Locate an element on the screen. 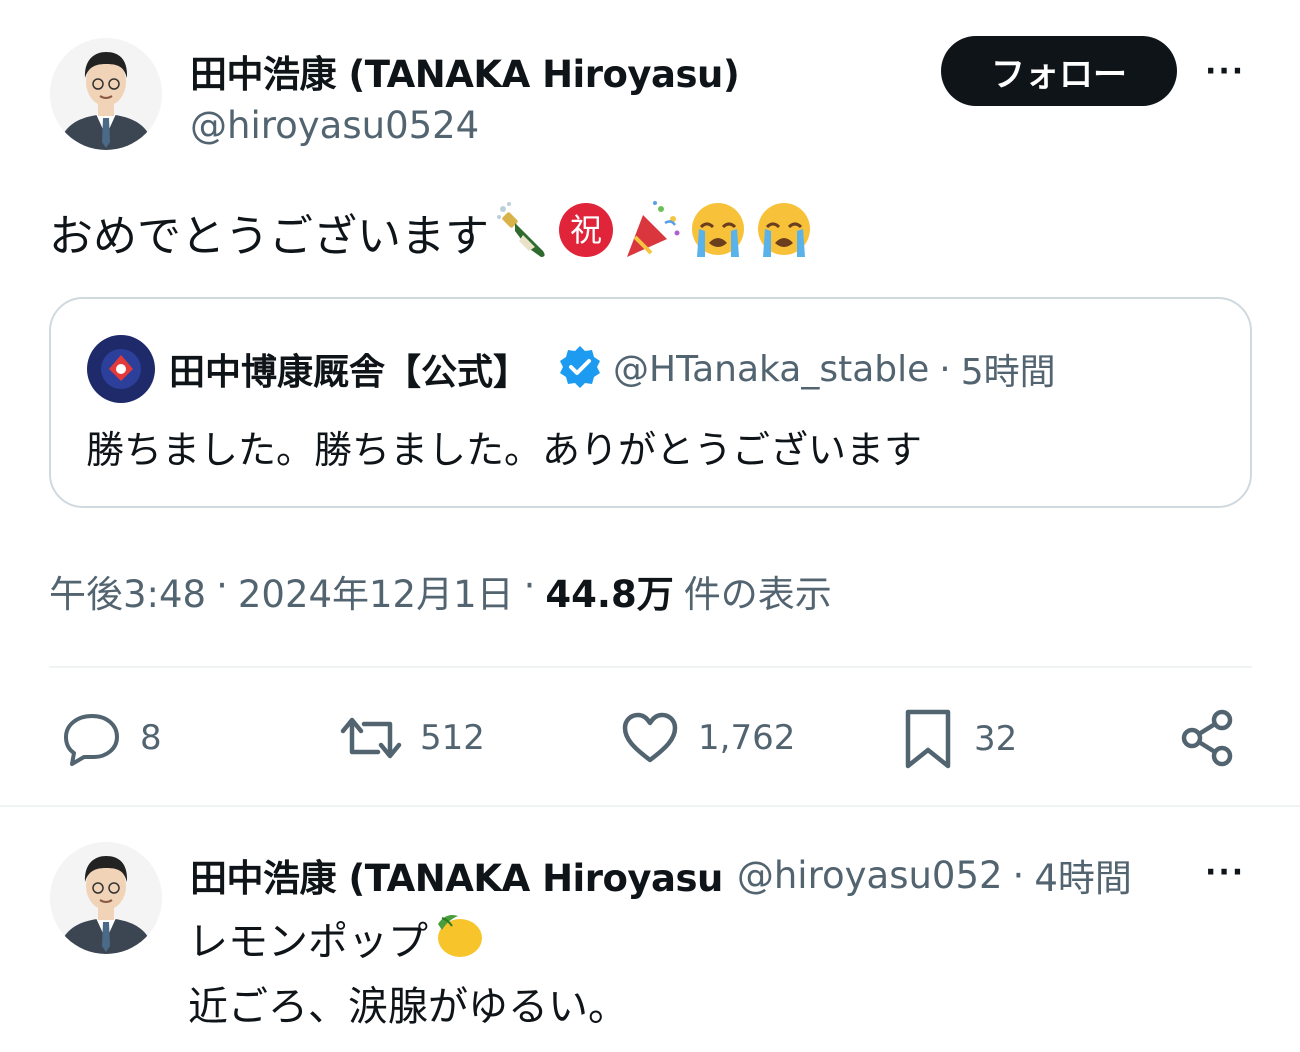  congratulations-ideograph-icon: 祝 is located at coordinates (586, 232).